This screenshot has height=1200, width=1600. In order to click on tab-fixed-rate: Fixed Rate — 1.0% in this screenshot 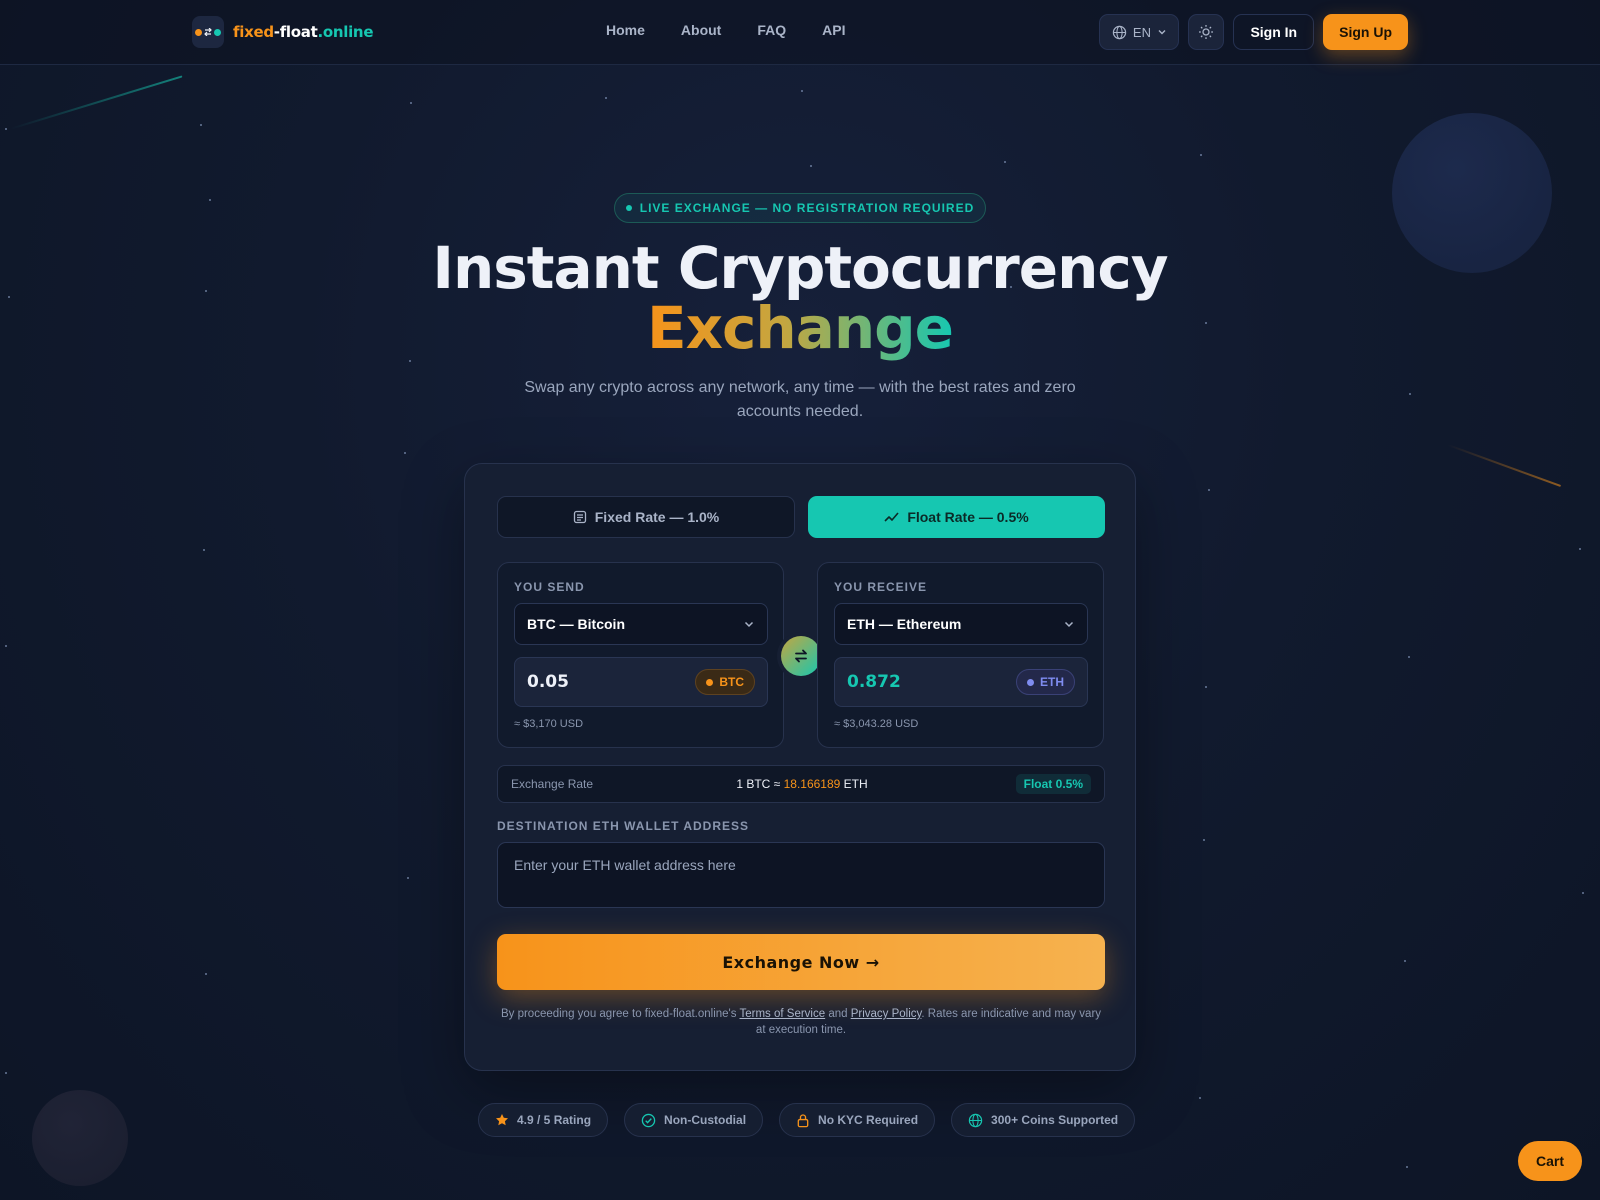, I will do `click(646, 517)`.